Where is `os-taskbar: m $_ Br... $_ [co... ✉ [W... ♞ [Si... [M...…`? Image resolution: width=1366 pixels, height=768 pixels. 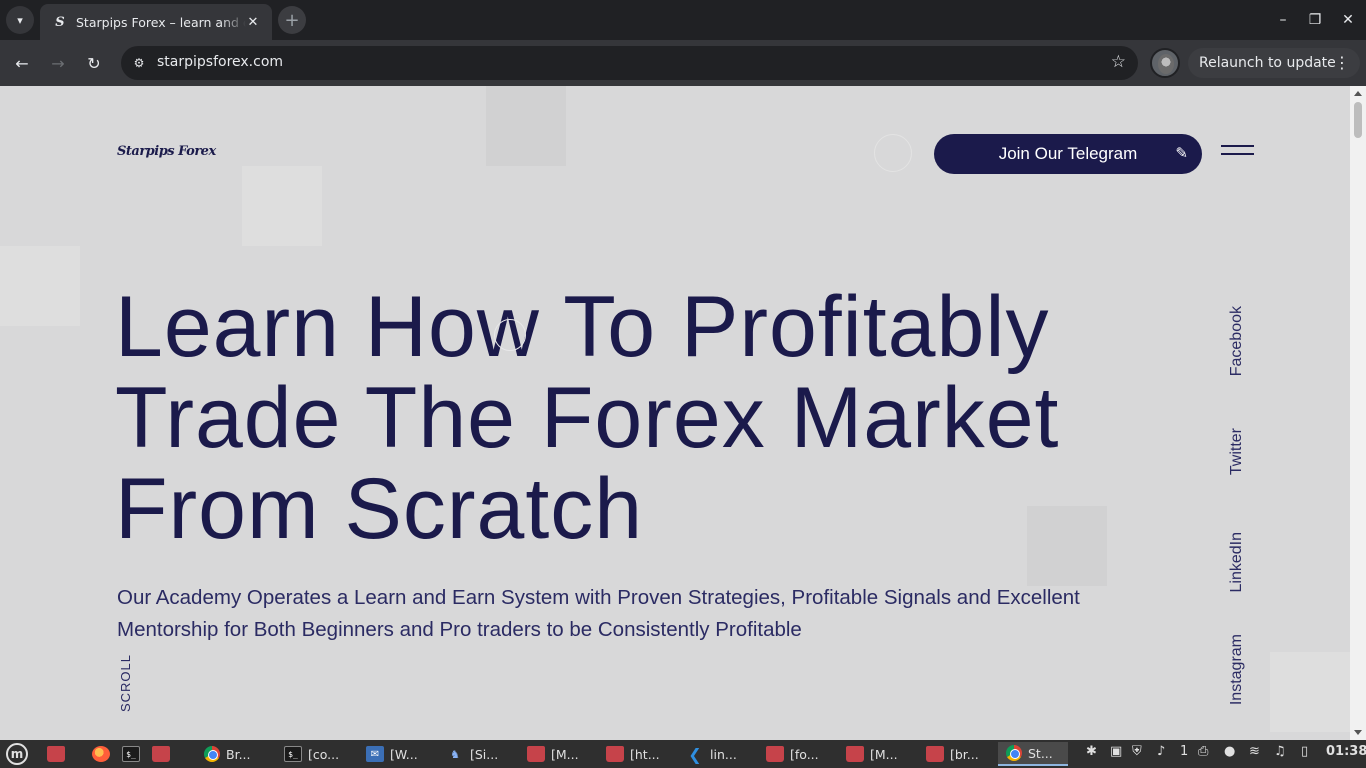 os-taskbar: m $_ Br... $_ [co... ✉ [W... ♞ [Si... [M...… is located at coordinates (683, 754).